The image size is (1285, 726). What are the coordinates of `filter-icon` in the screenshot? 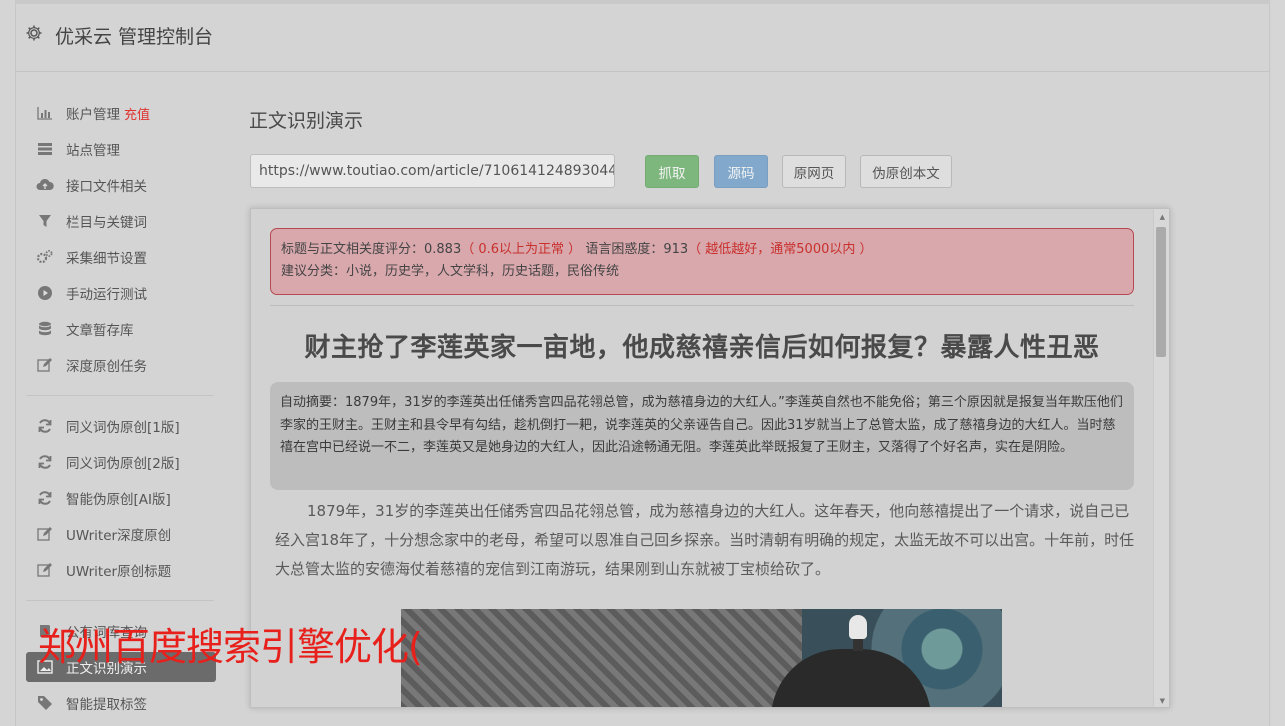 It's located at (45, 221).